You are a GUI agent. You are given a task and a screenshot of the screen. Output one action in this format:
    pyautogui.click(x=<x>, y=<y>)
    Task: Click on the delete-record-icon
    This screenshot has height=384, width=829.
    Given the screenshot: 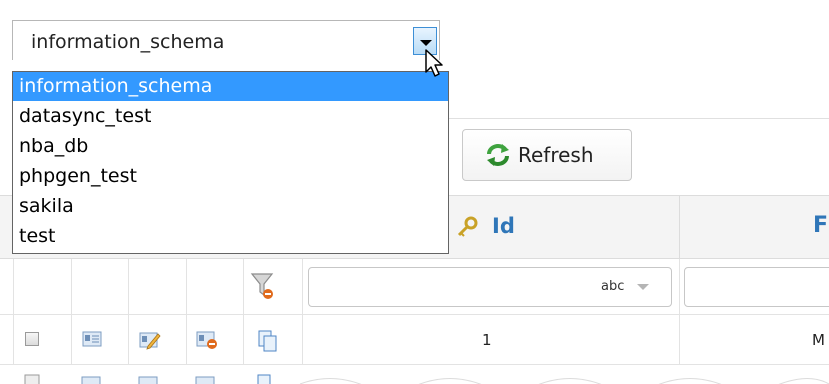 What is the action you would take?
    pyautogui.click(x=207, y=340)
    